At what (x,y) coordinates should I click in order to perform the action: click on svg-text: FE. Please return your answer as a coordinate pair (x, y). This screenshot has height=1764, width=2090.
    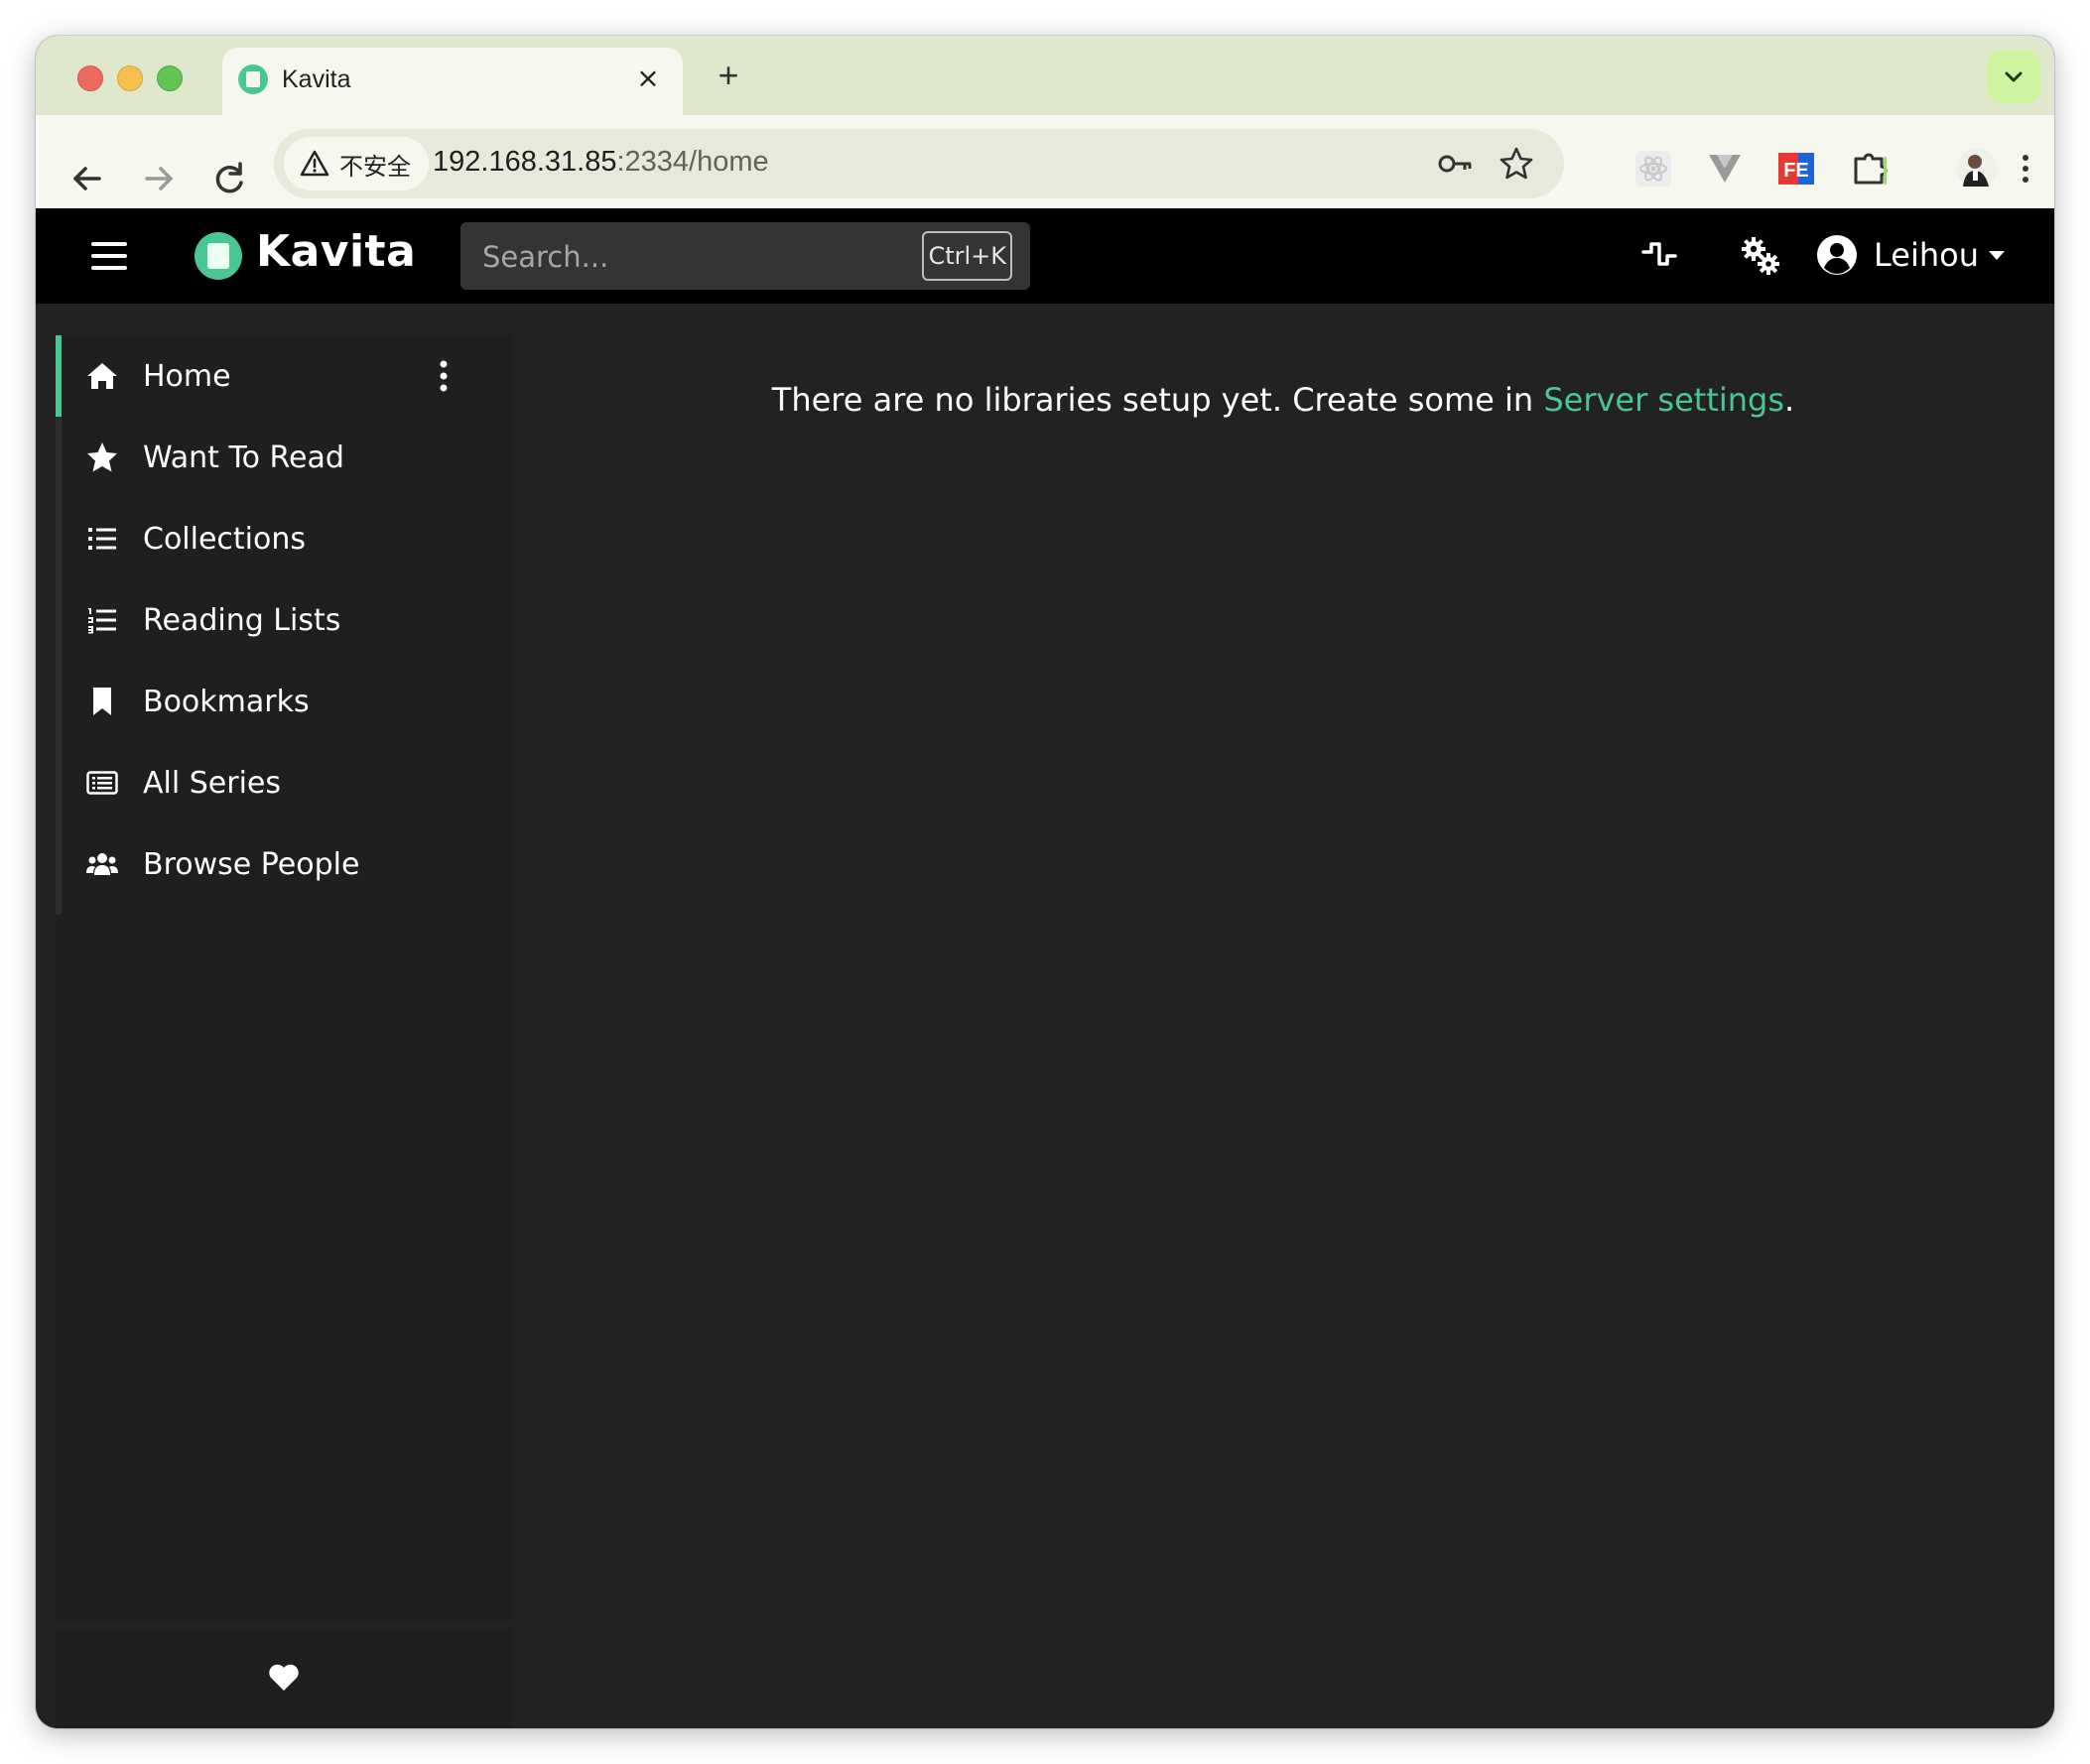
    Looking at the image, I should click on (1796, 171).